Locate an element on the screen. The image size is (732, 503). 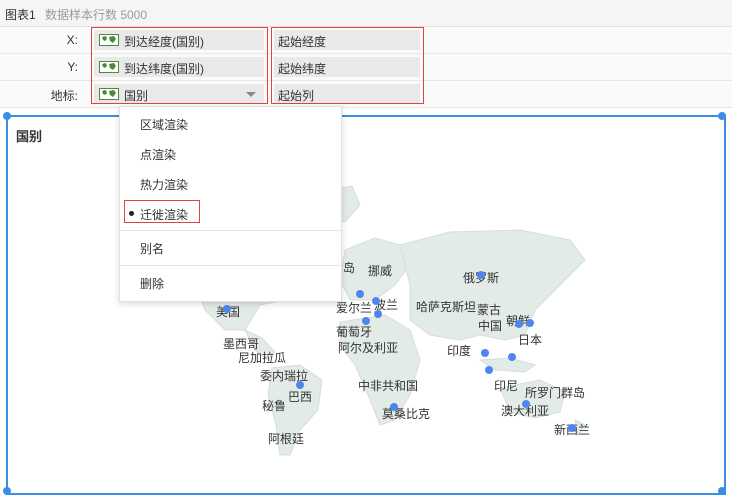
country-label: 葡萄牙 is located at coordinates (354, 332).